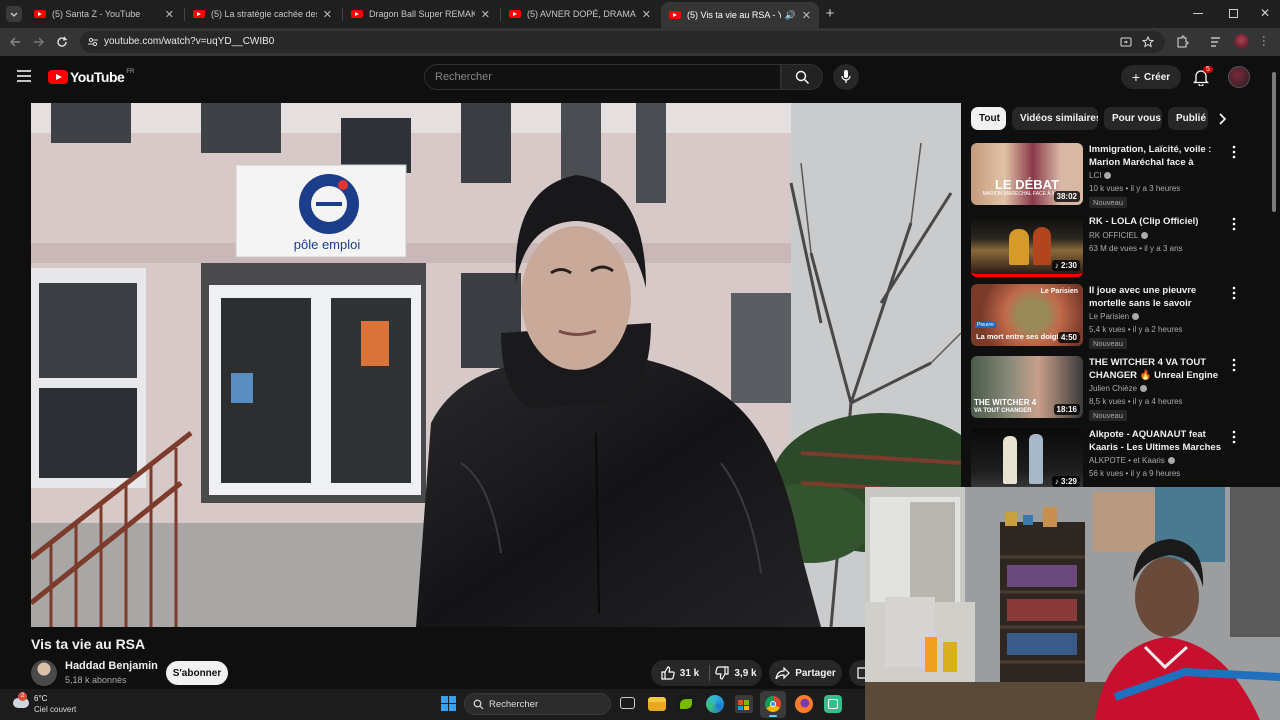 This screenshot has height=720, width=1280. I want to click on chevron-right-icon, so click(1222, 119).